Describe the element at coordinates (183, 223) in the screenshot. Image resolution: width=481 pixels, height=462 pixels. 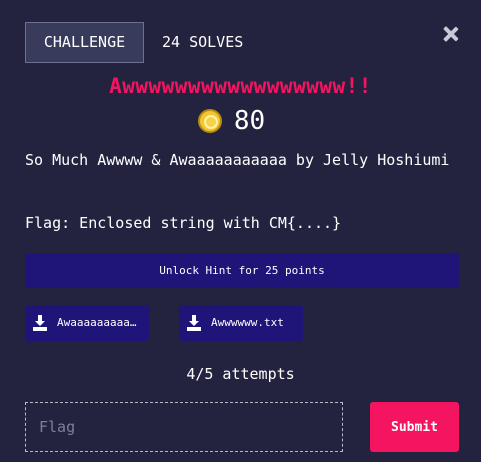
I see `flag-format-text: Flag: Enclosed string with CM{....}` at that location.